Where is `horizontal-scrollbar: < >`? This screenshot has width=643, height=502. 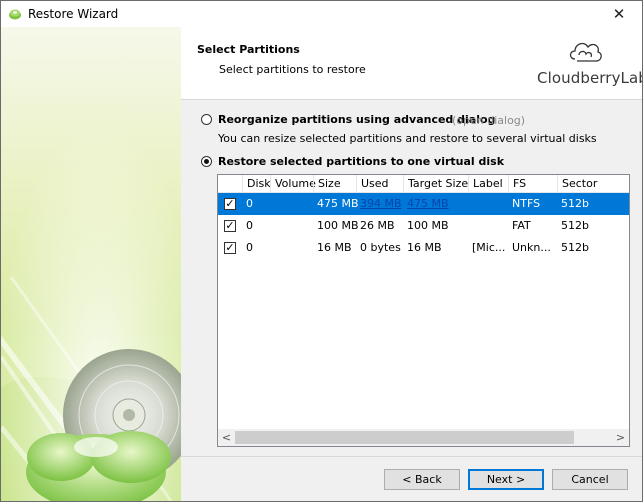
horizontal-scrollbar: < > is located at coordinates (423, 437).